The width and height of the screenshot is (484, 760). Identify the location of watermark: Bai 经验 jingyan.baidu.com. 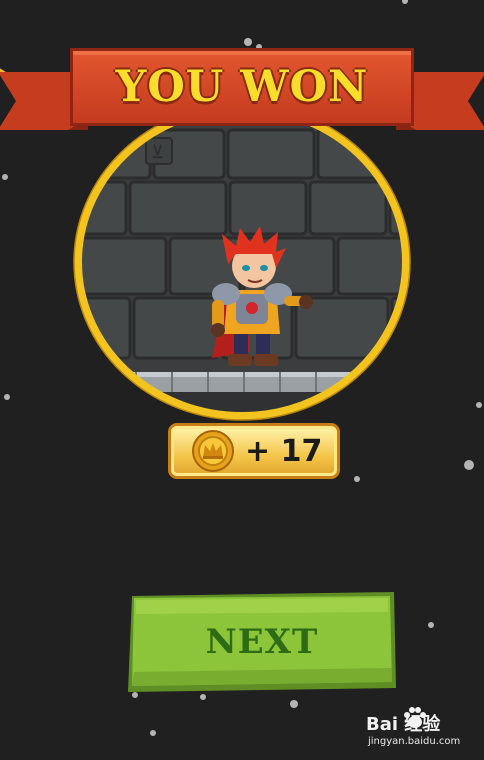
(423, 730).